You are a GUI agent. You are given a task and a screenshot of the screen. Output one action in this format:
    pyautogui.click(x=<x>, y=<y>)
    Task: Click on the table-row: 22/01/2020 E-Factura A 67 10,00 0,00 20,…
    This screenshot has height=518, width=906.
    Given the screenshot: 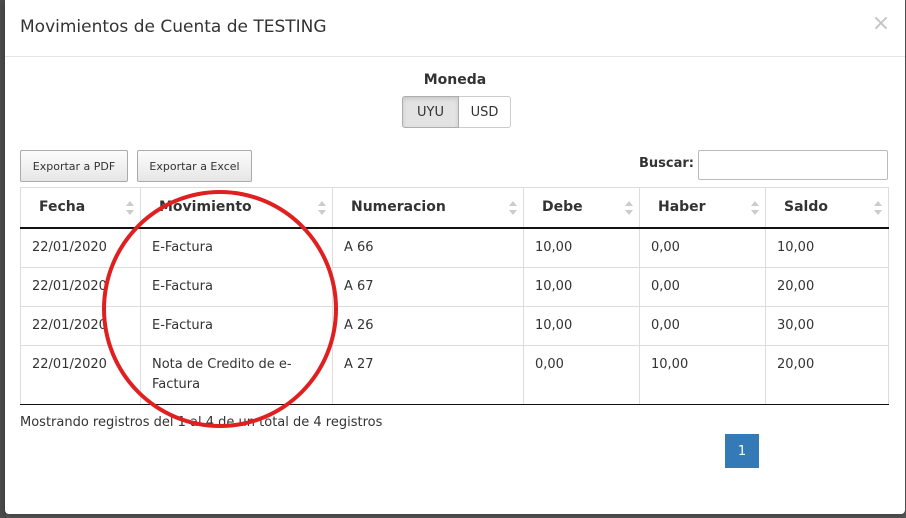 What is the action you would take?
    pyautogui.click(x=454, y=286)
    